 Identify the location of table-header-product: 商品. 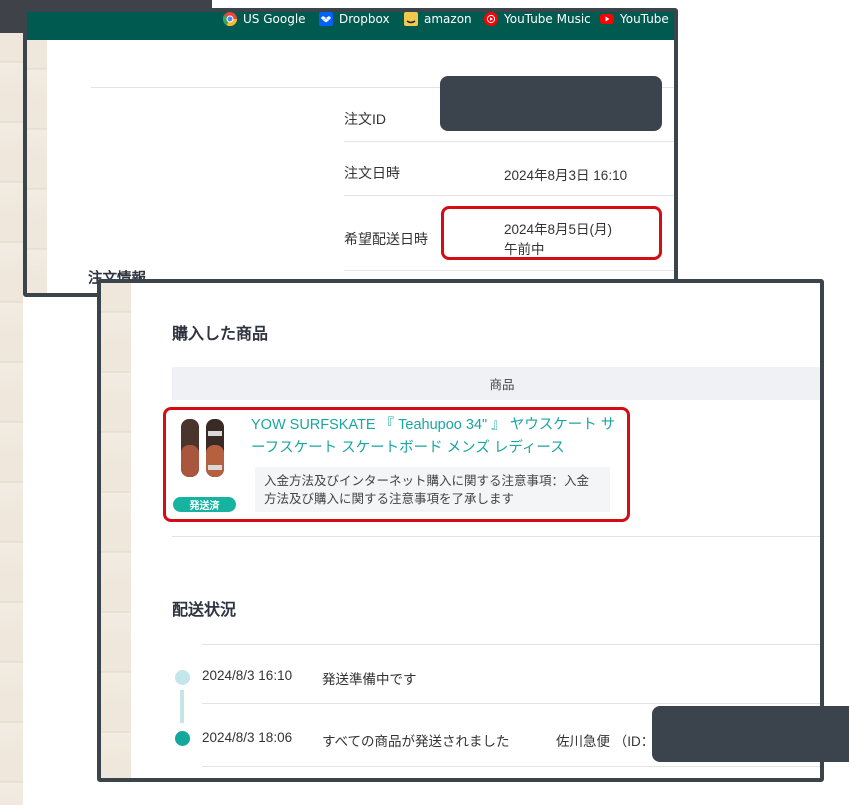
(496, 383).